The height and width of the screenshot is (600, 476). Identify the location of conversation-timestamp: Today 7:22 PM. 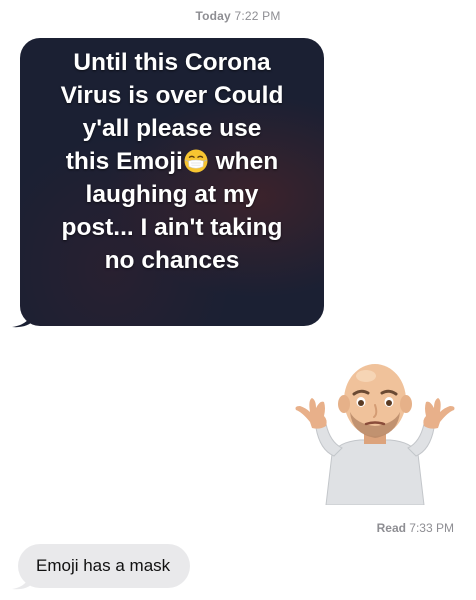
(238, 16).